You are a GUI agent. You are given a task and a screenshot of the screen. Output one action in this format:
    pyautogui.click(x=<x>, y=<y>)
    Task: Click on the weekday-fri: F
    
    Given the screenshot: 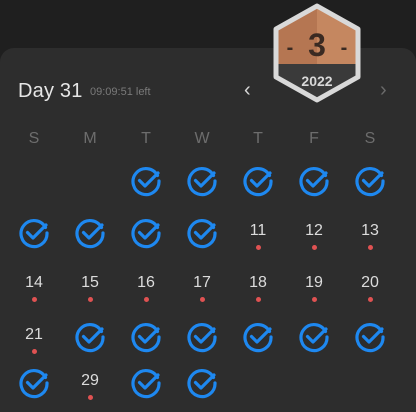 What is the action you would take?
    pyautogui.click(x=314, y=138)
    